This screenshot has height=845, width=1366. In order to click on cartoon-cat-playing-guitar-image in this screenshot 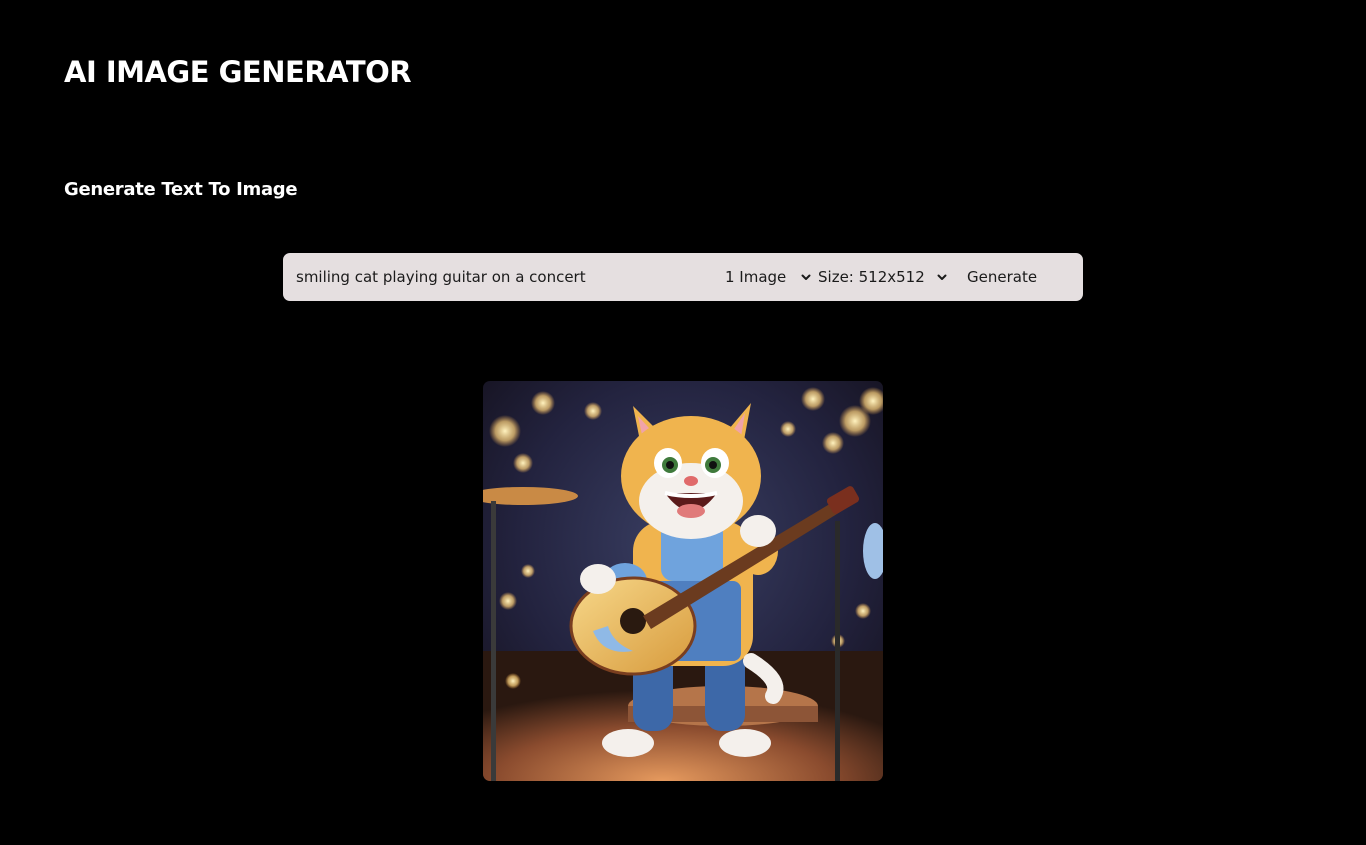, I will do `click(683, 581)`.